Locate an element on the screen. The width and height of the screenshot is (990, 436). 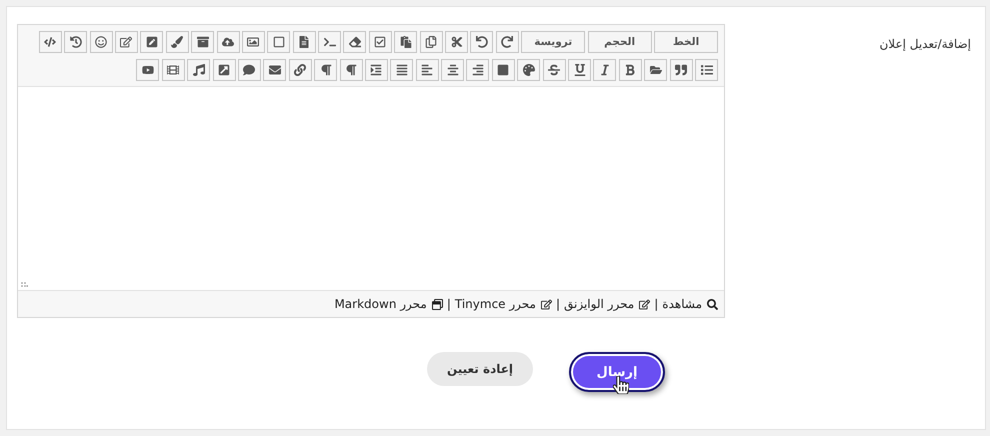
video-icon is located at coordinates (148, 70).